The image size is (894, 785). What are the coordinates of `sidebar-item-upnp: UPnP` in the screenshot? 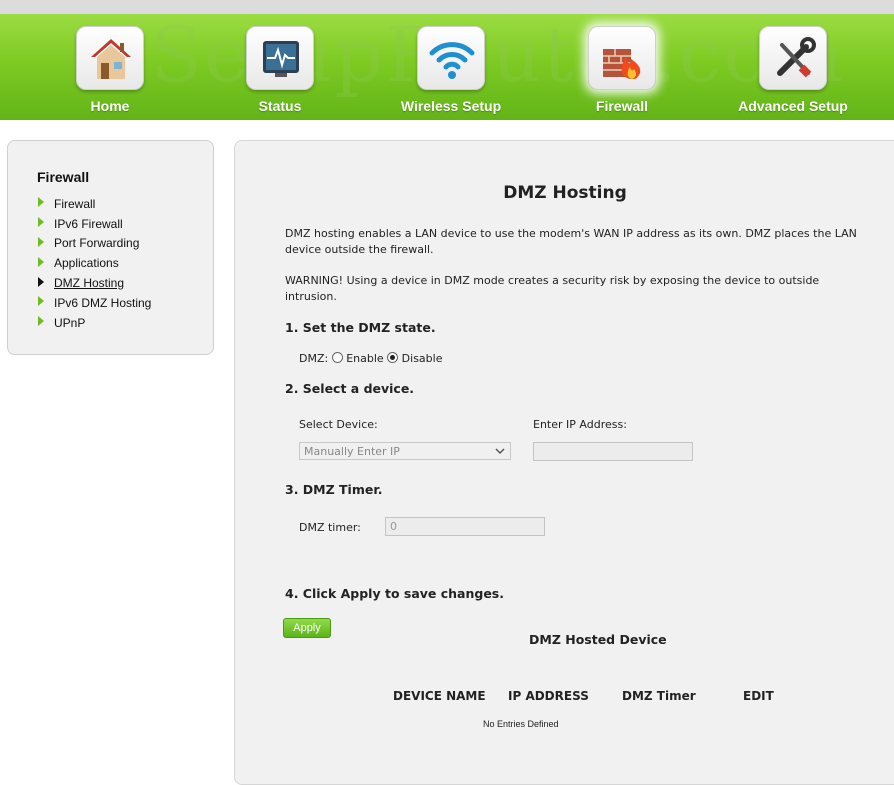 It's located at (94, 323).